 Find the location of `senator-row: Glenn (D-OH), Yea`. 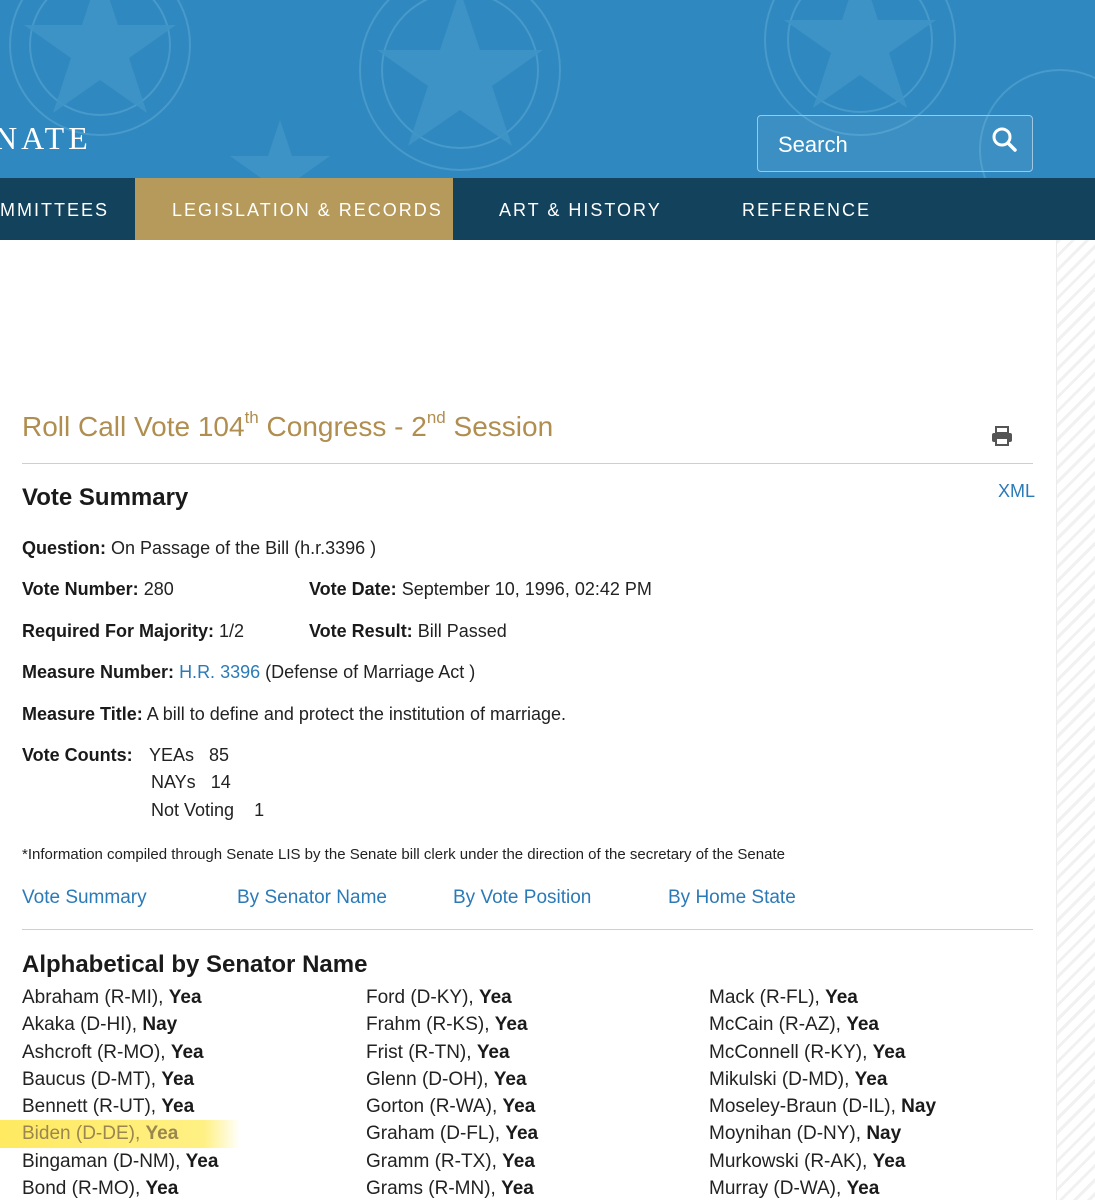

senator-row: Glenn (D-OH), Yea is located at coordinates (531, 1079).